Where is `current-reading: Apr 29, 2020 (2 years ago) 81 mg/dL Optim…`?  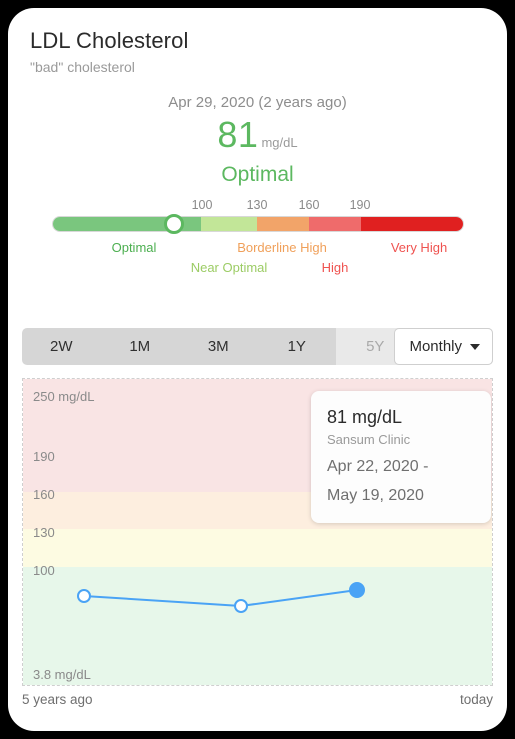 current-reading: Apr 29, 2020 (2 years ago) 81 mg/dL Optim… is located at coordinates (257, 140).